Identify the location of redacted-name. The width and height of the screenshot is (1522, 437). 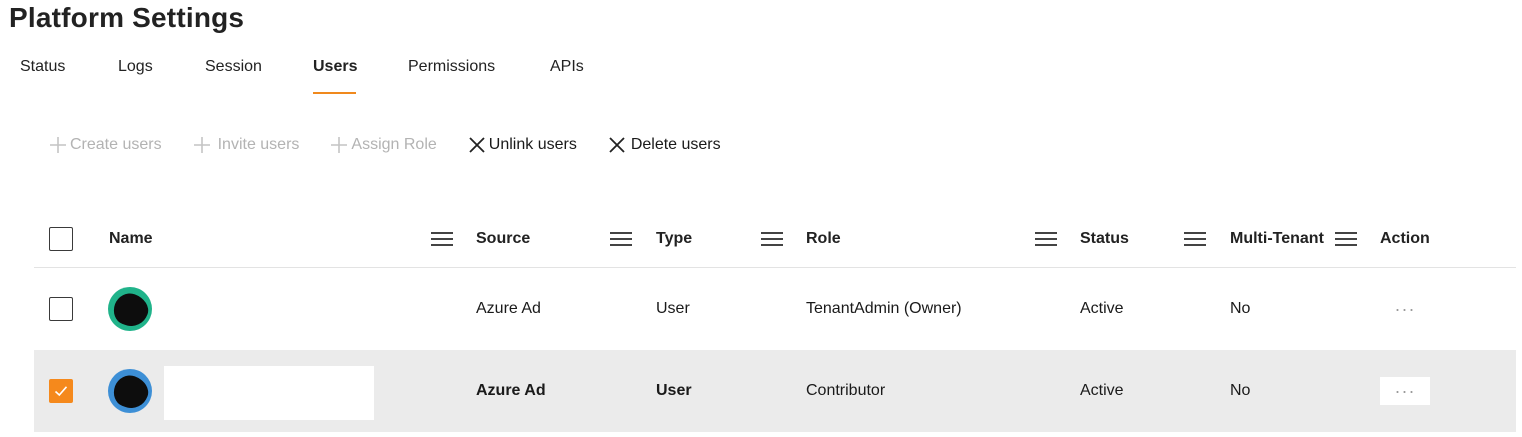
(269, 393).